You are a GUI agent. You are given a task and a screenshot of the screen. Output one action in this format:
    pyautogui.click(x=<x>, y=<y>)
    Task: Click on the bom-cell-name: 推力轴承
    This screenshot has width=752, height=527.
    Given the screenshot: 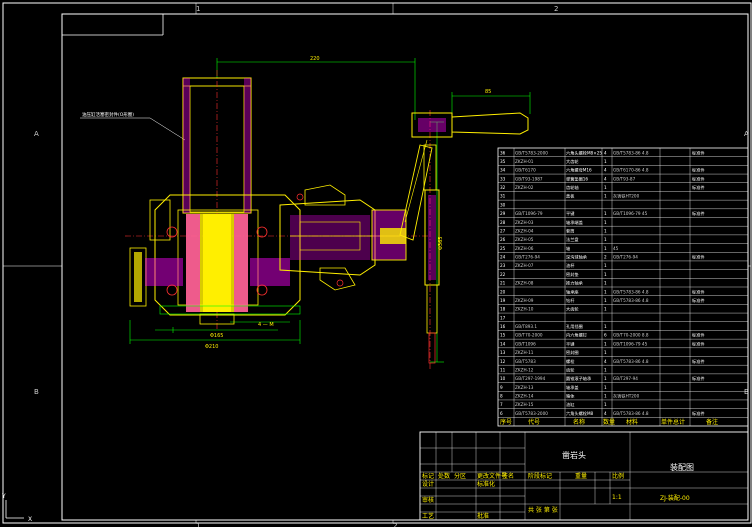 What is the action you would take?
    pyautogui.click(x=575, y=283)
    